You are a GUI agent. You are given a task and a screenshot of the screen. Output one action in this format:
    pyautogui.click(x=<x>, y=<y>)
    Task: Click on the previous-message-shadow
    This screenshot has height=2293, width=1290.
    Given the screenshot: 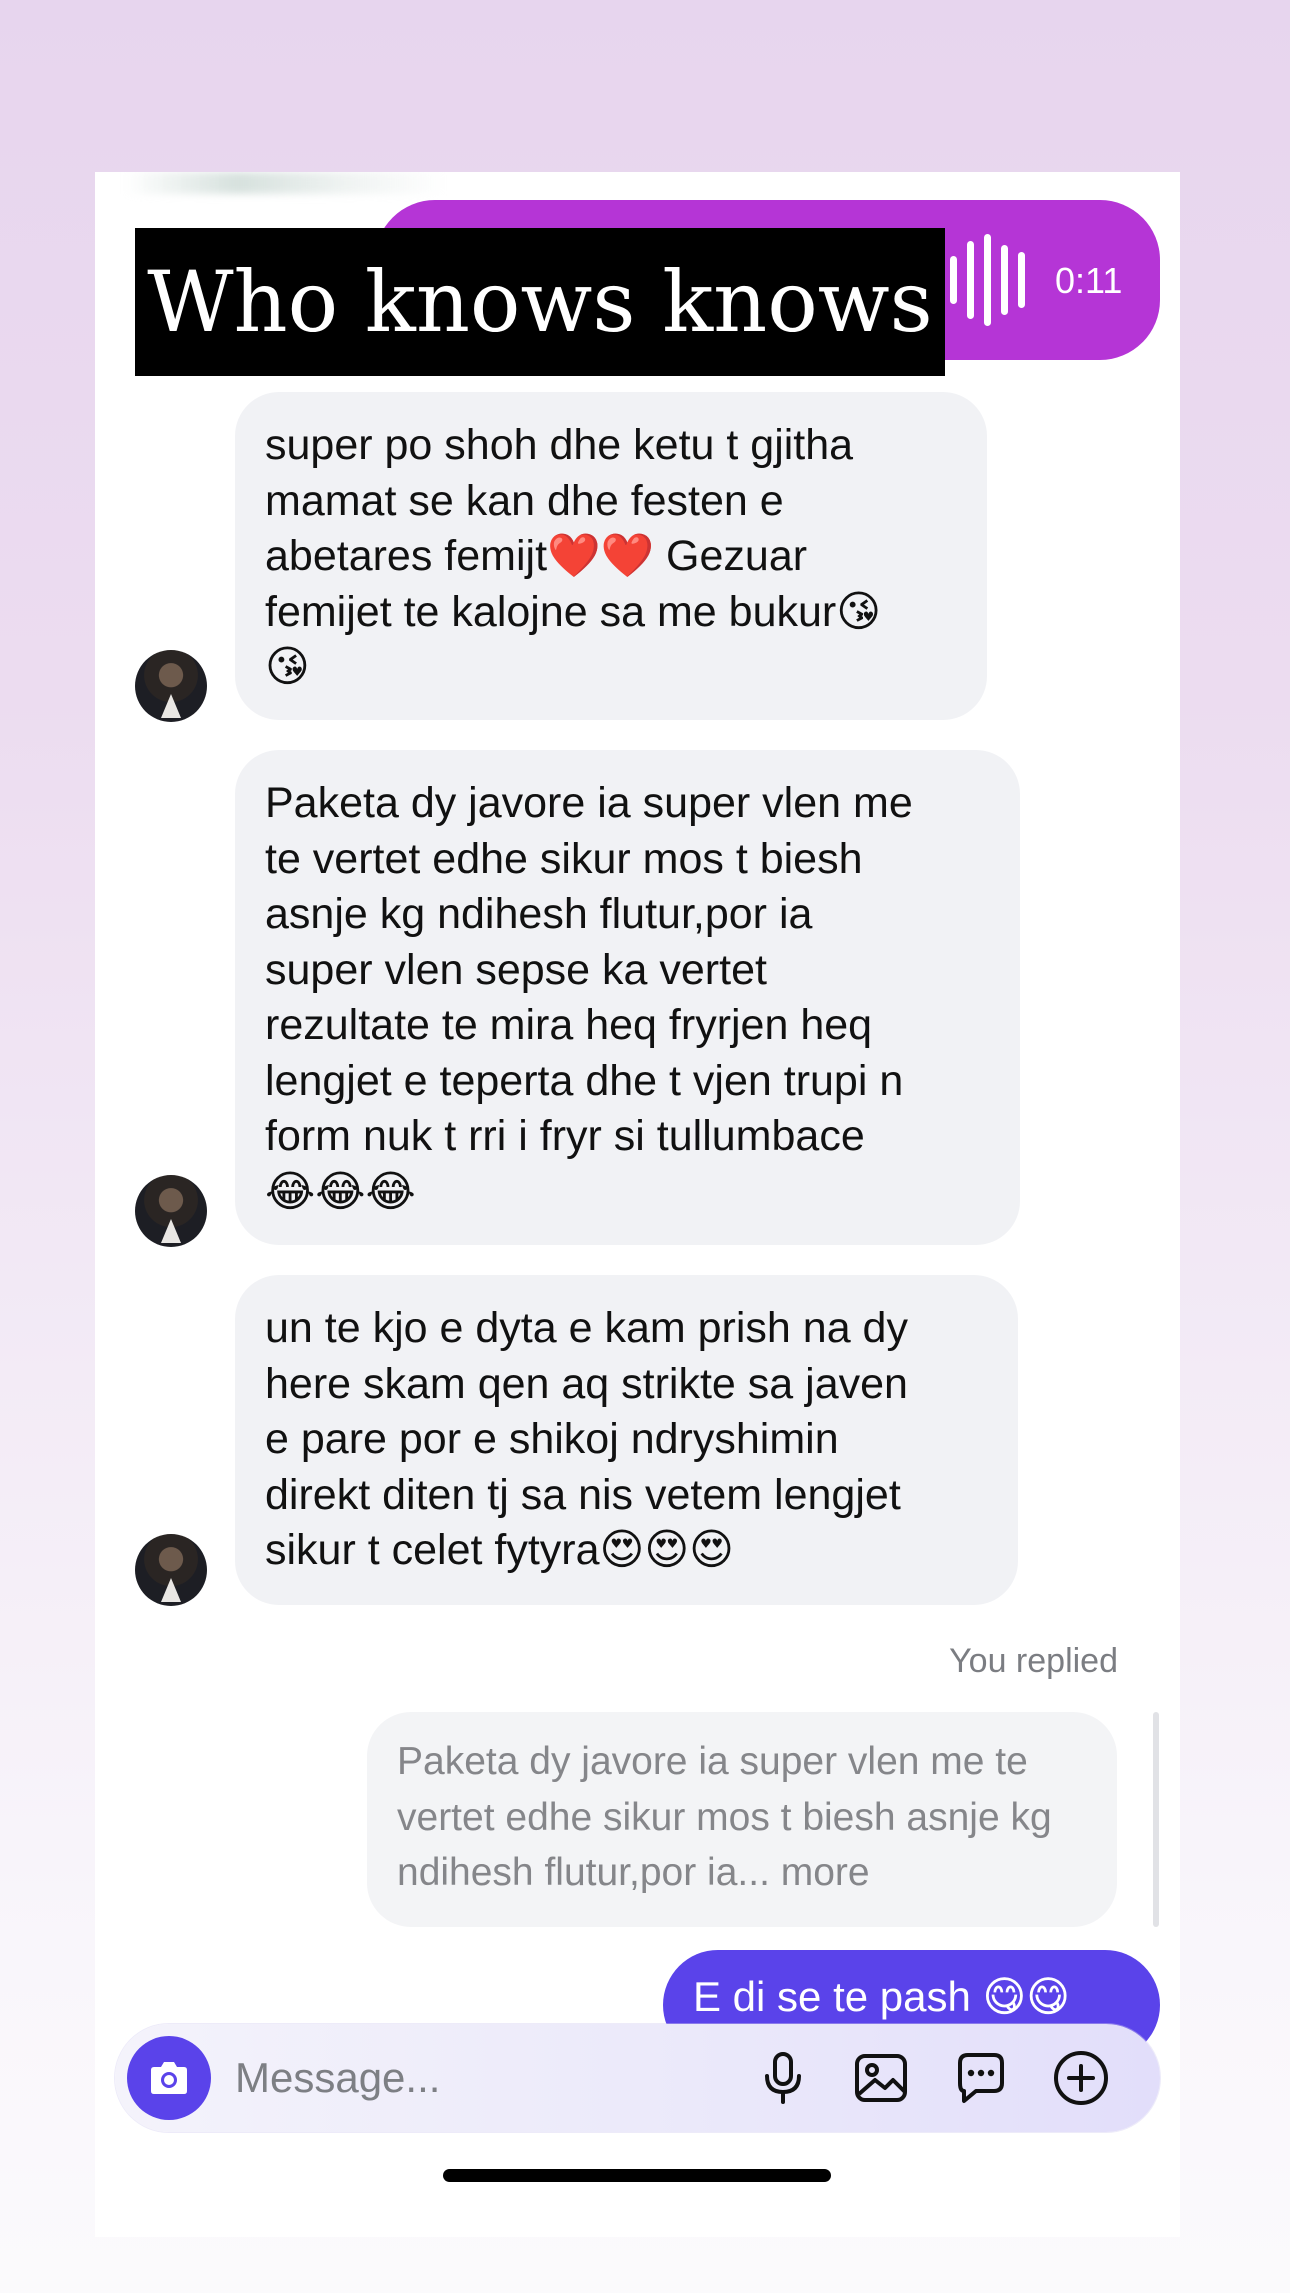 What is the action you would take?
    pyautogui.click(x=285, y=183)
    